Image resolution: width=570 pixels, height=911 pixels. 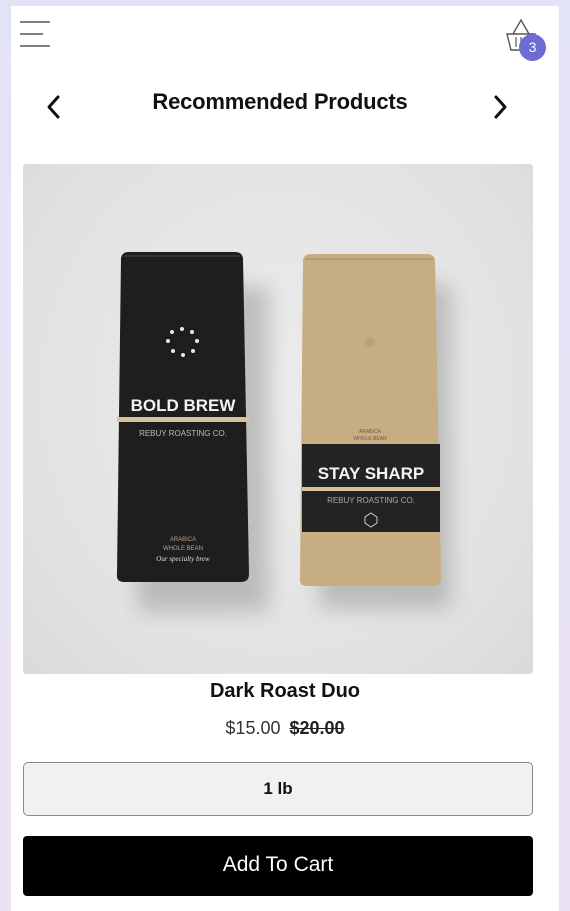 I want to click on bag2-roaster-label: REBUY ROASTING CO., so click(x=371, y=500).